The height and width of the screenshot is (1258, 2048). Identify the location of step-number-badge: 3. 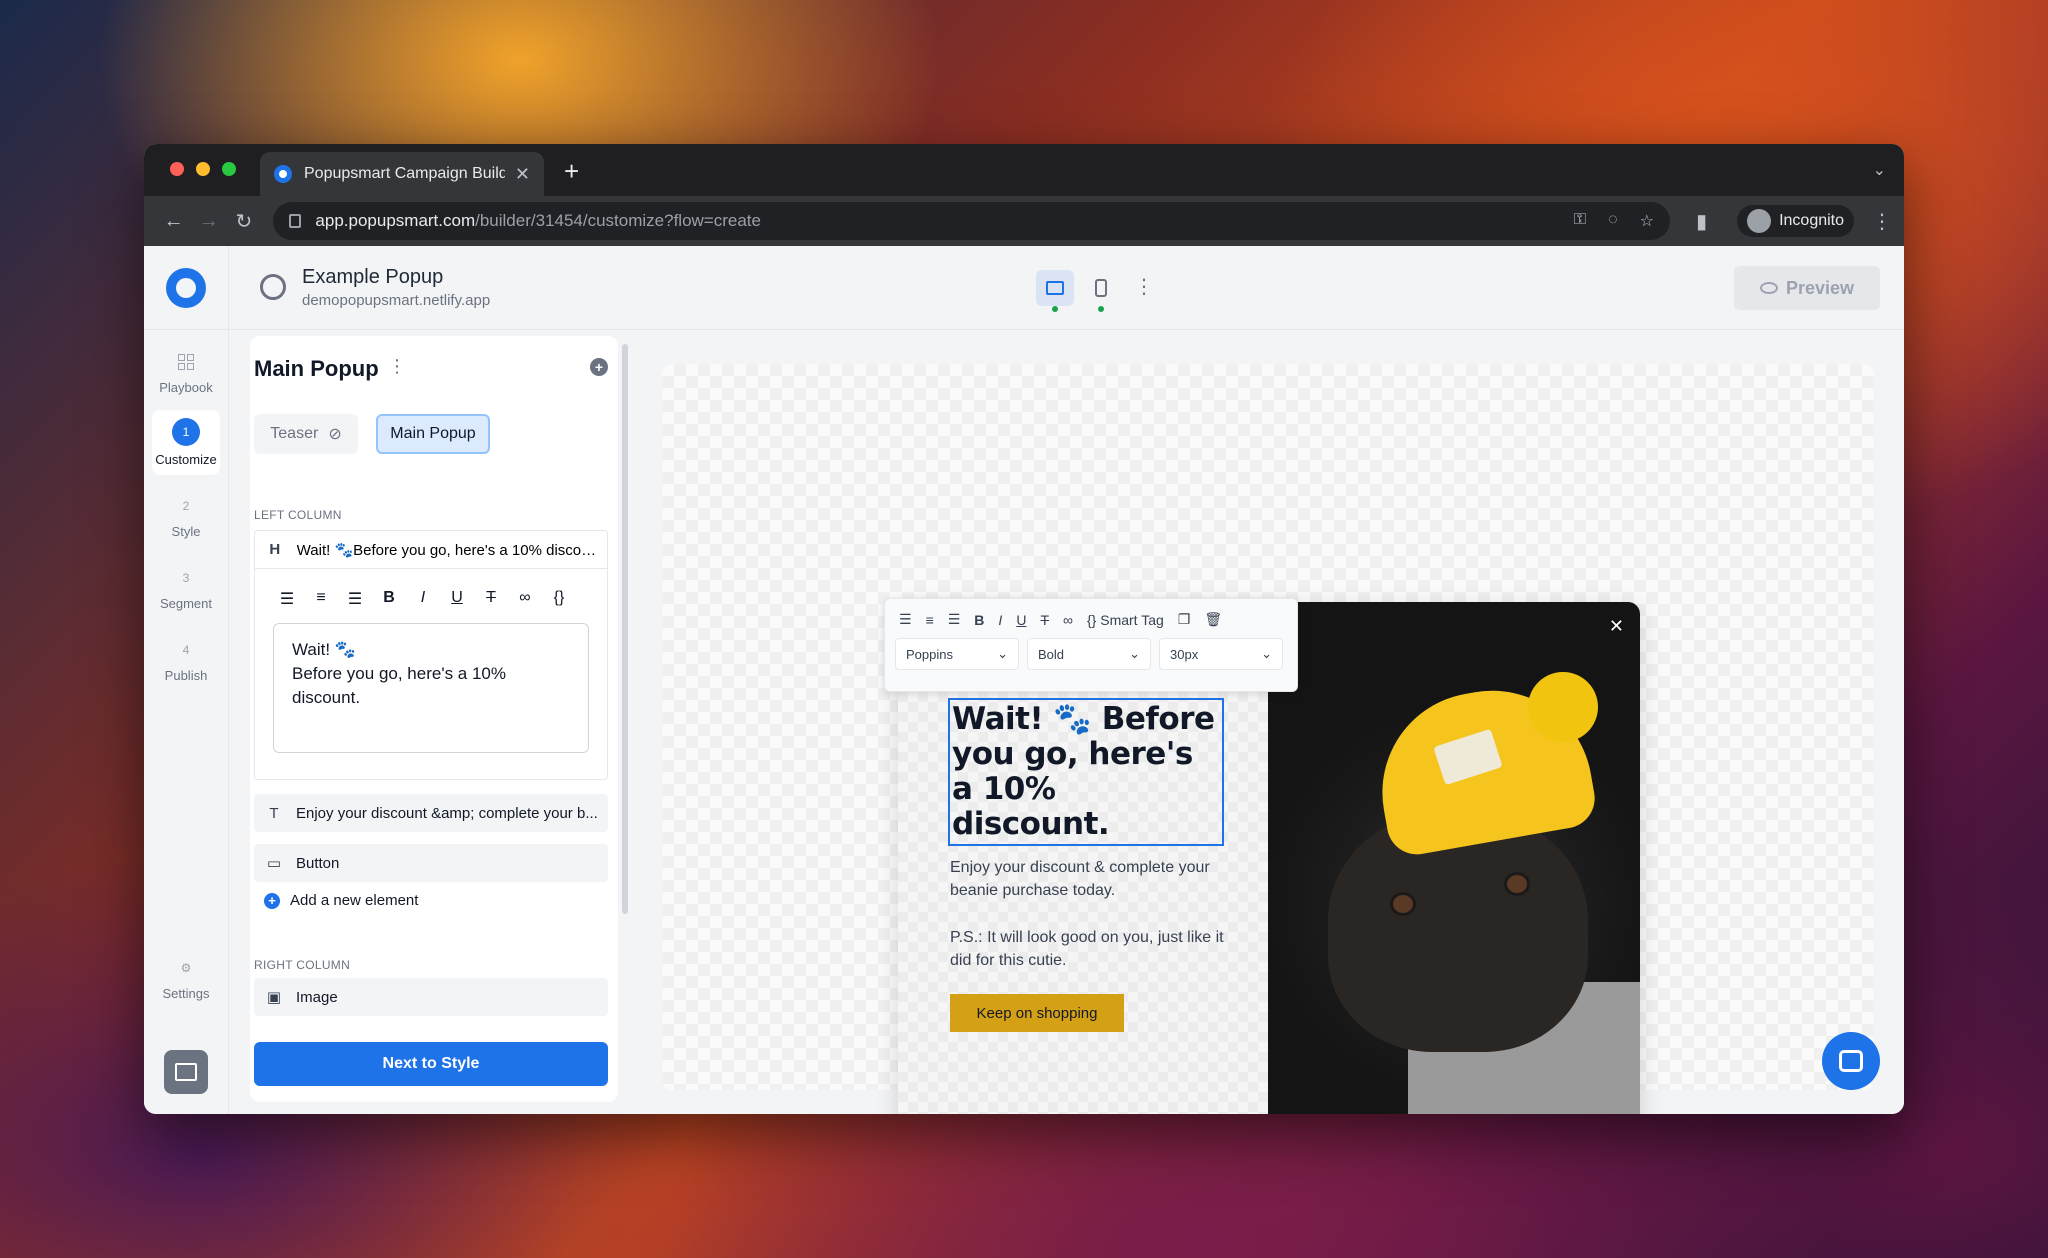
(186, 578).